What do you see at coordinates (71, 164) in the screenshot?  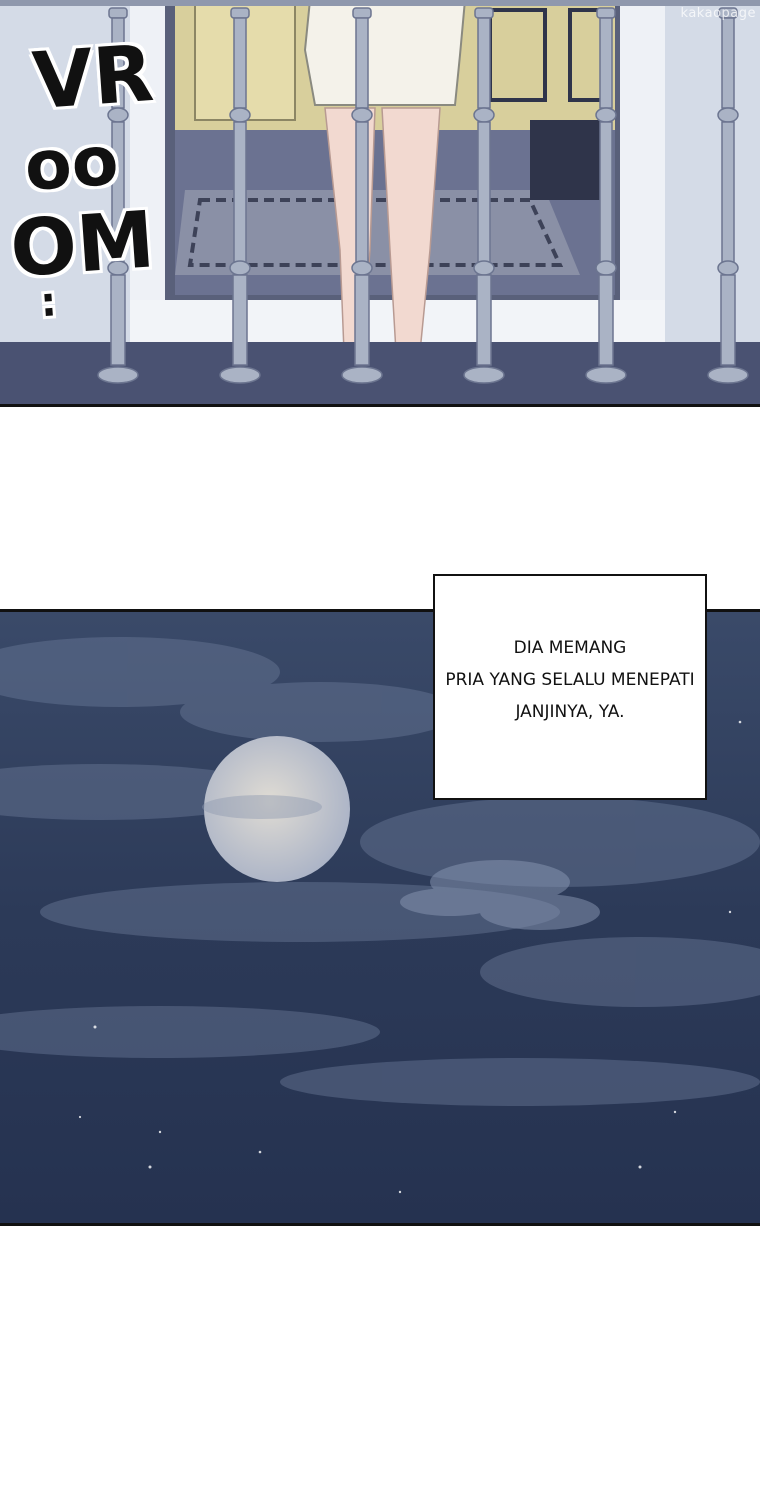 I see `sfx-line: oo` at bounding box center [71, 164].